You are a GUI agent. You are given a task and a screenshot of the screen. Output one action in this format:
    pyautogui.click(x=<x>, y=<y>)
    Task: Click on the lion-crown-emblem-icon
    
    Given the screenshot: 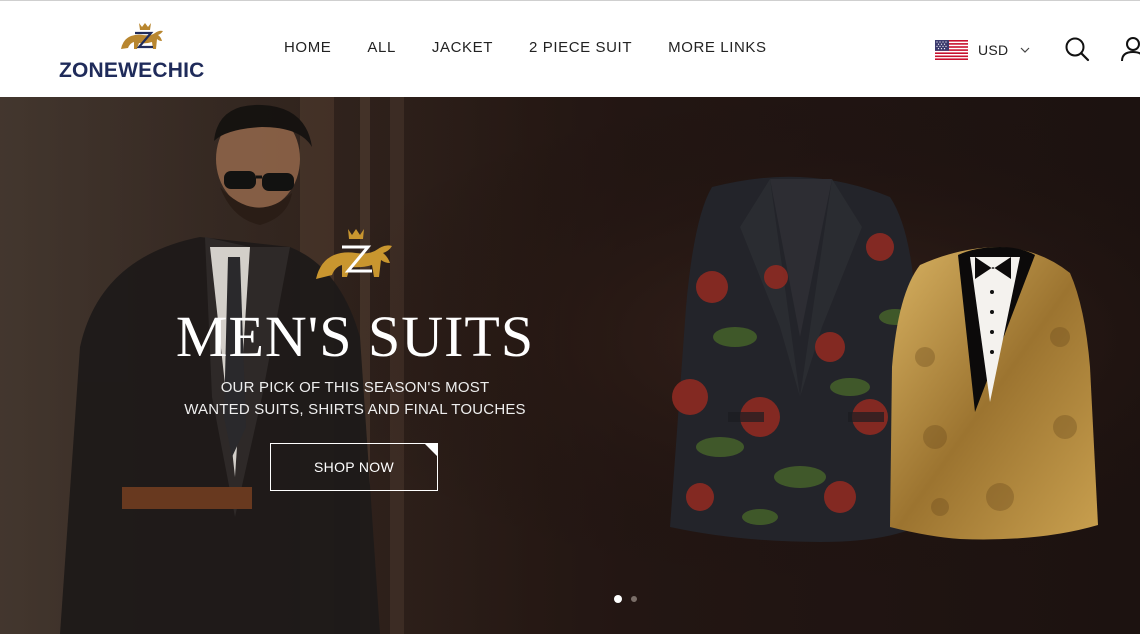 What is the action you would take?
    pyautogui.click(x=354, y=254)
    